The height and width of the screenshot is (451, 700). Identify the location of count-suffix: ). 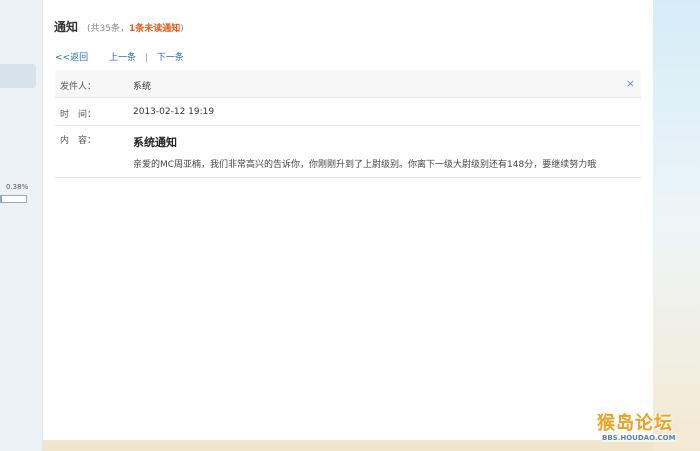
(182, 29).